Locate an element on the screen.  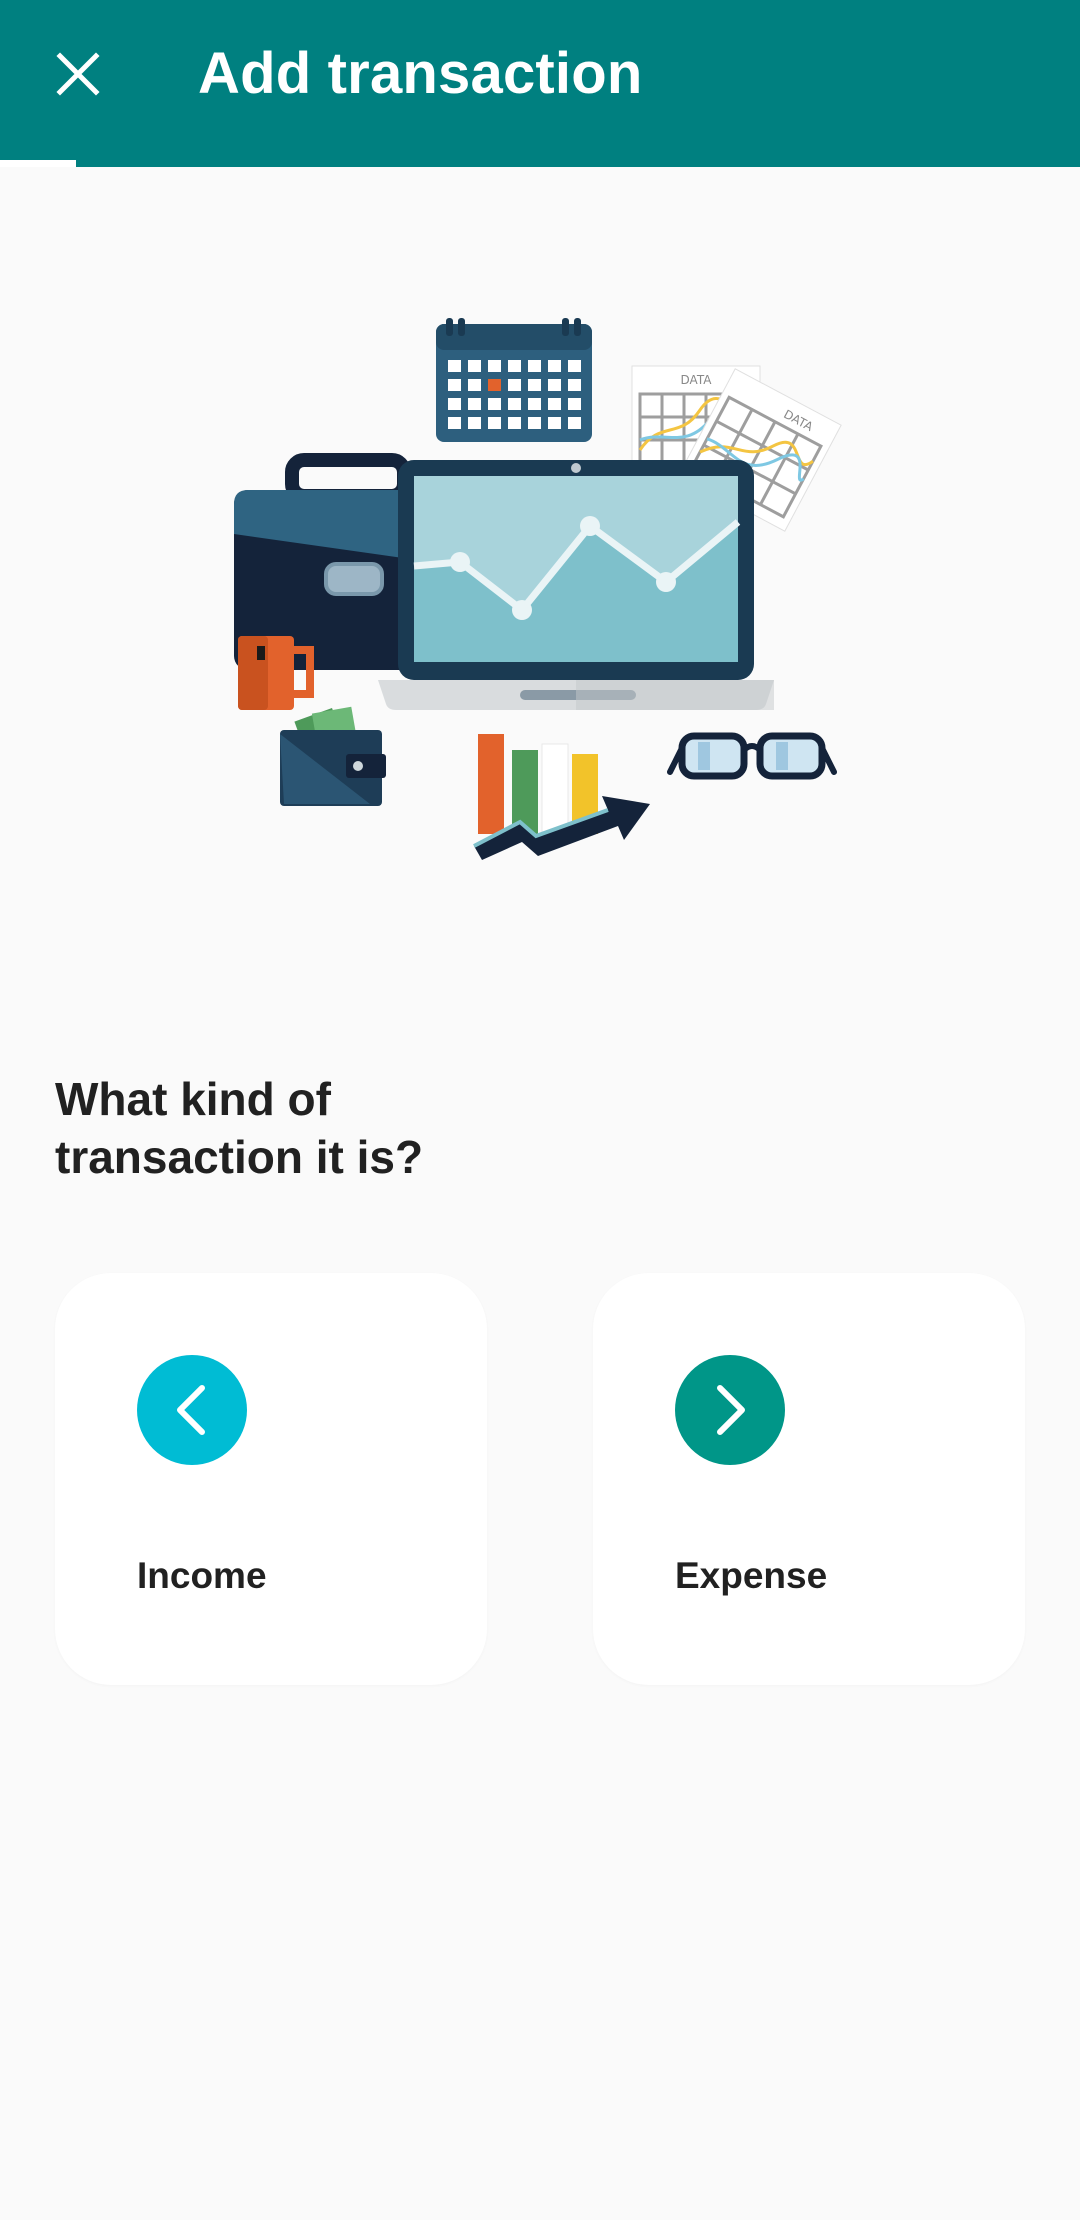
chevron-right-icon is located at coordinates (731, 1410).